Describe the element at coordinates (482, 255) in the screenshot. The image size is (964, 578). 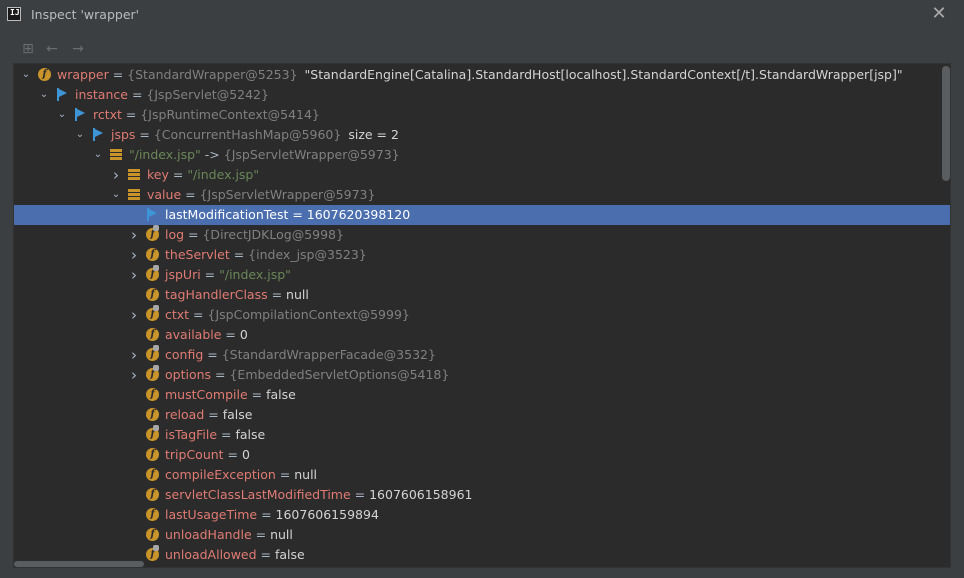
I see `tree-row: › f theServlet = {index_jsp@3523}` at that location.